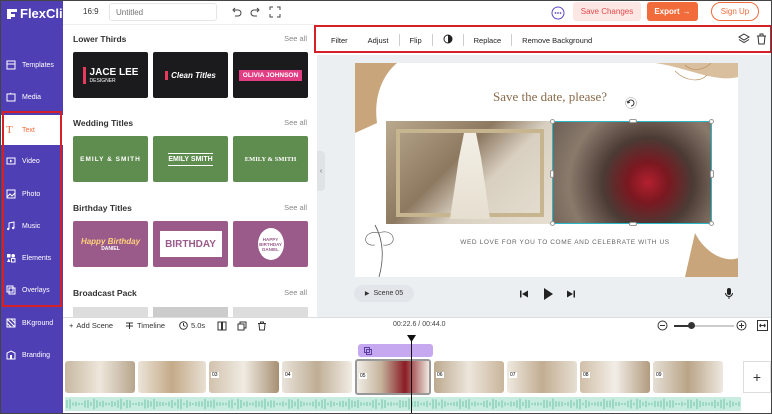 The image size is (772, 414). What do you see at coordinates (550, 97) in the screenshot?
I see `canvas-headline: Save the date, please?` at bounding box center [550, 97].